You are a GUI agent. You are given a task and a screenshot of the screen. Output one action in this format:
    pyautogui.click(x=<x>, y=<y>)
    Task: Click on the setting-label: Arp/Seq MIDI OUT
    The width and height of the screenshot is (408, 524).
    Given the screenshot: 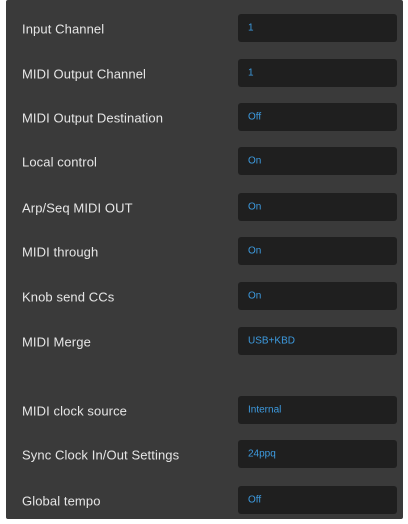 What is the action you would take?
    pyautogui.click(x=77, y=208)
    